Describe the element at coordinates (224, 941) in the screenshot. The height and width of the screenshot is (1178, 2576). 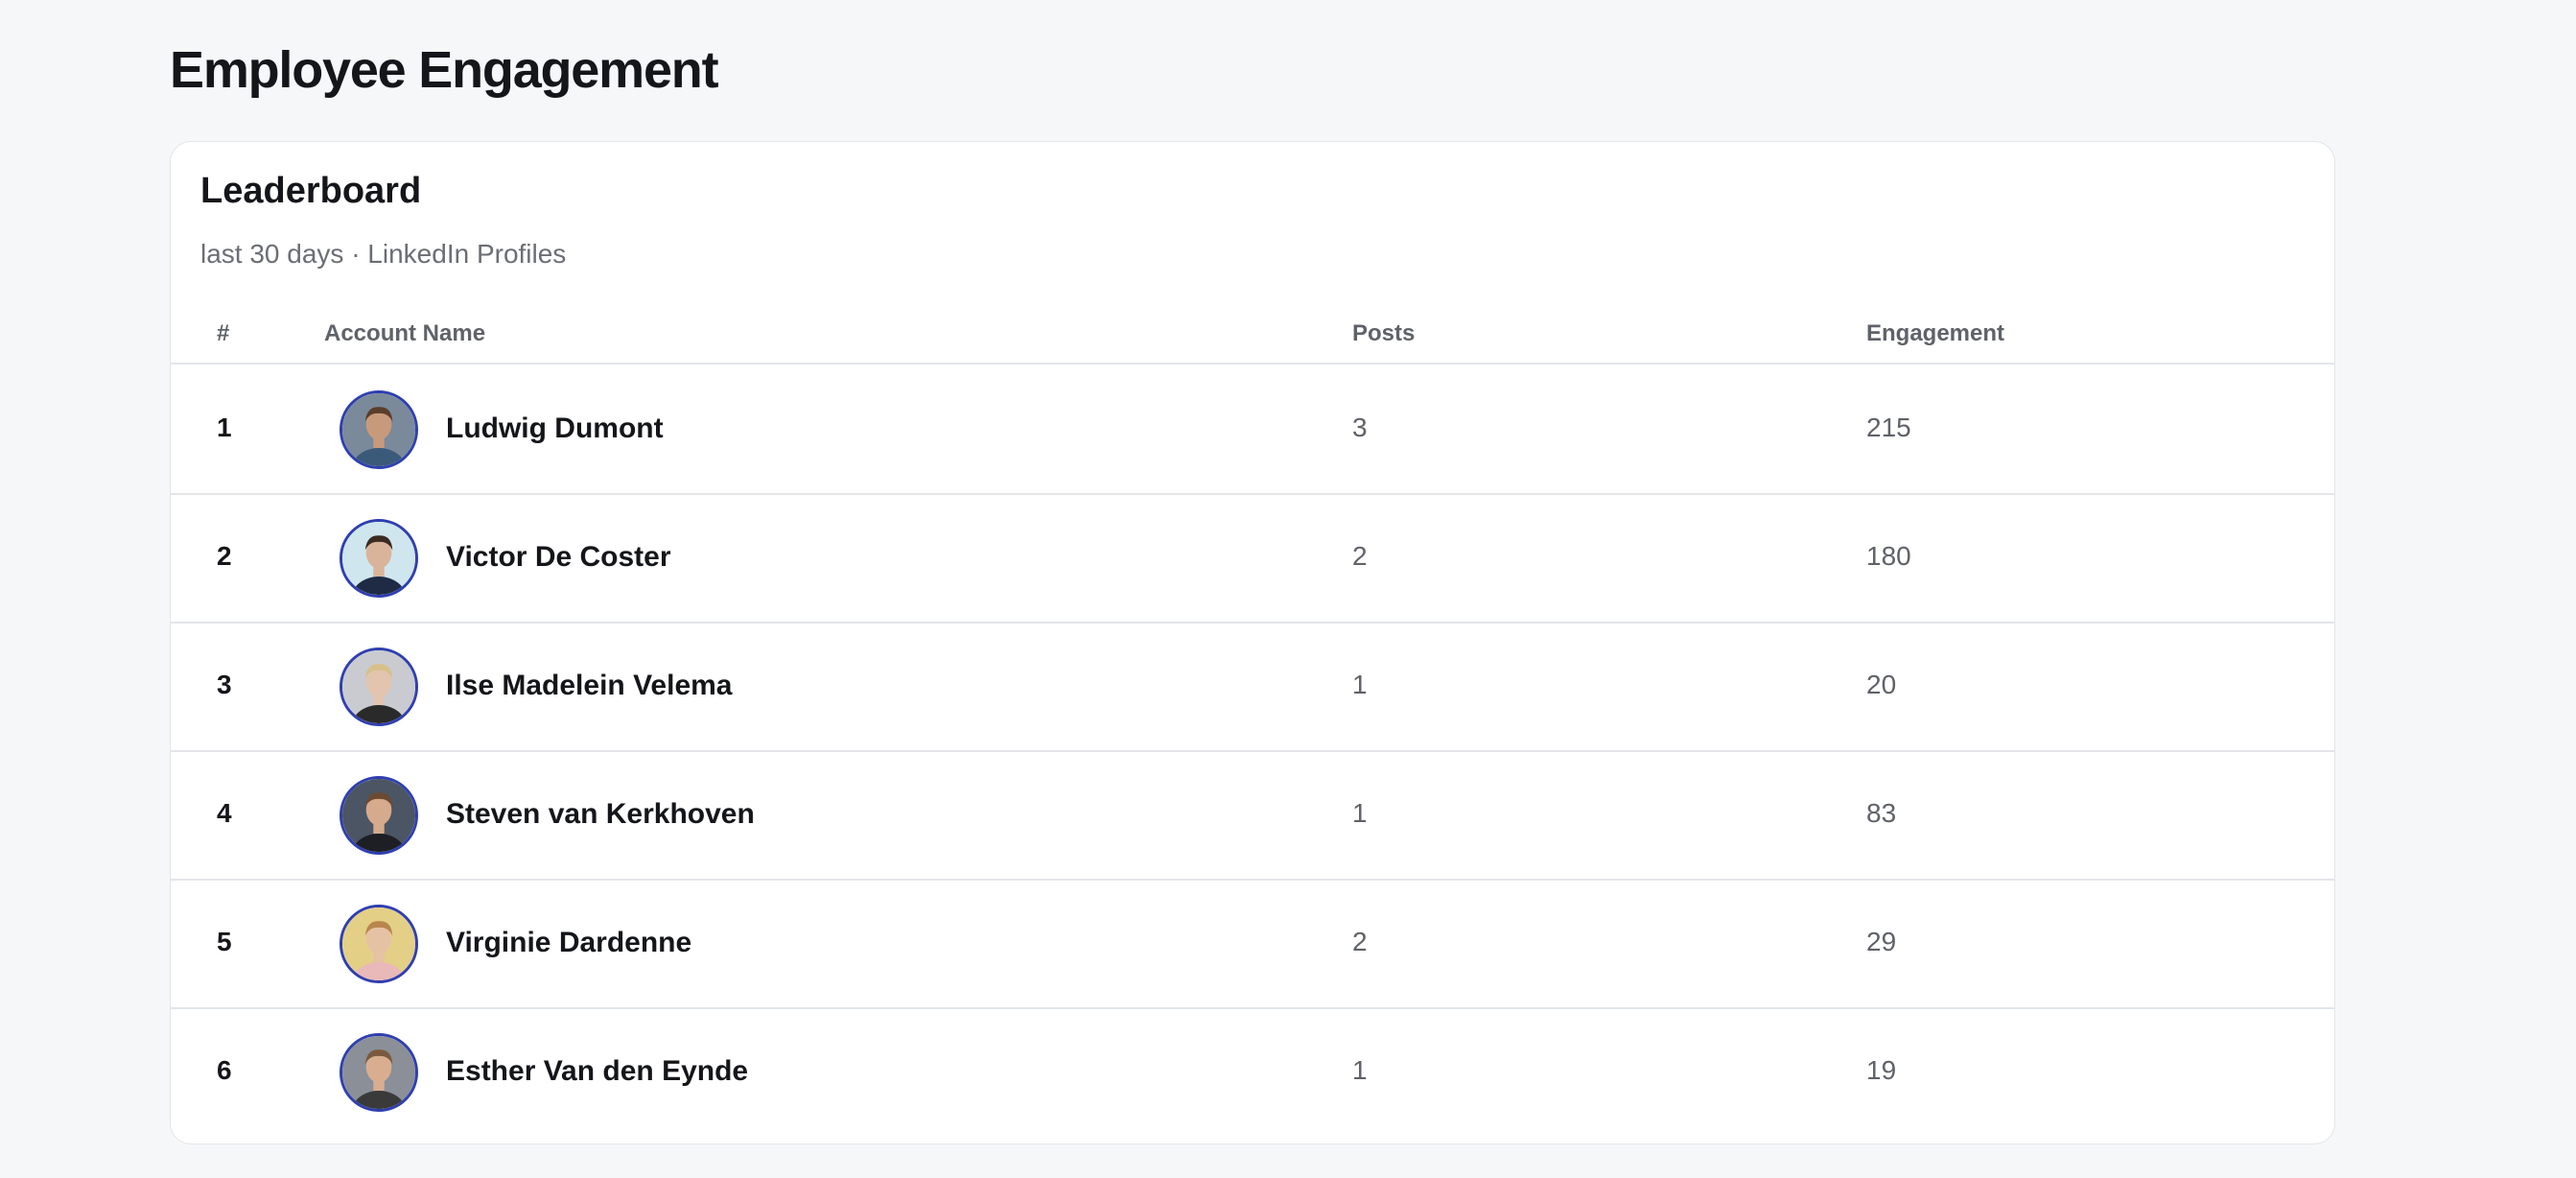
I see `rank-cell: 5` at that location.